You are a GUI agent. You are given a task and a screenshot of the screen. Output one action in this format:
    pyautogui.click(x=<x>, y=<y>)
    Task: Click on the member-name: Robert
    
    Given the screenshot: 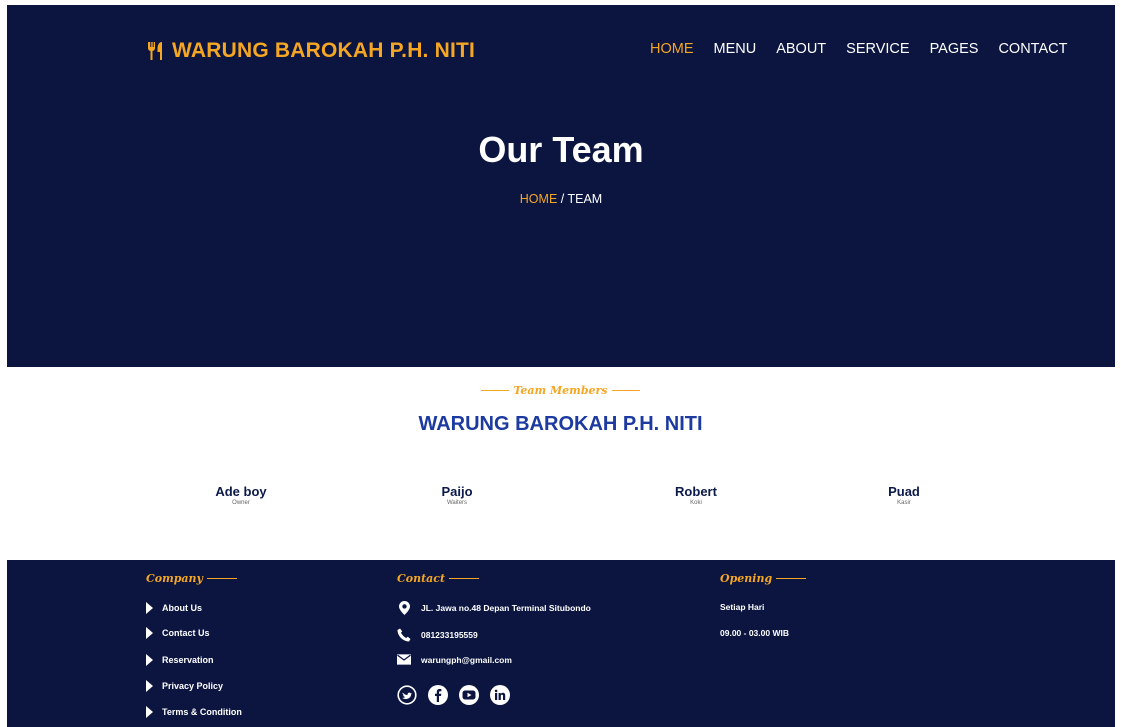 What is the action you would take?
    pyautogui.click(x=696, y=491)
    